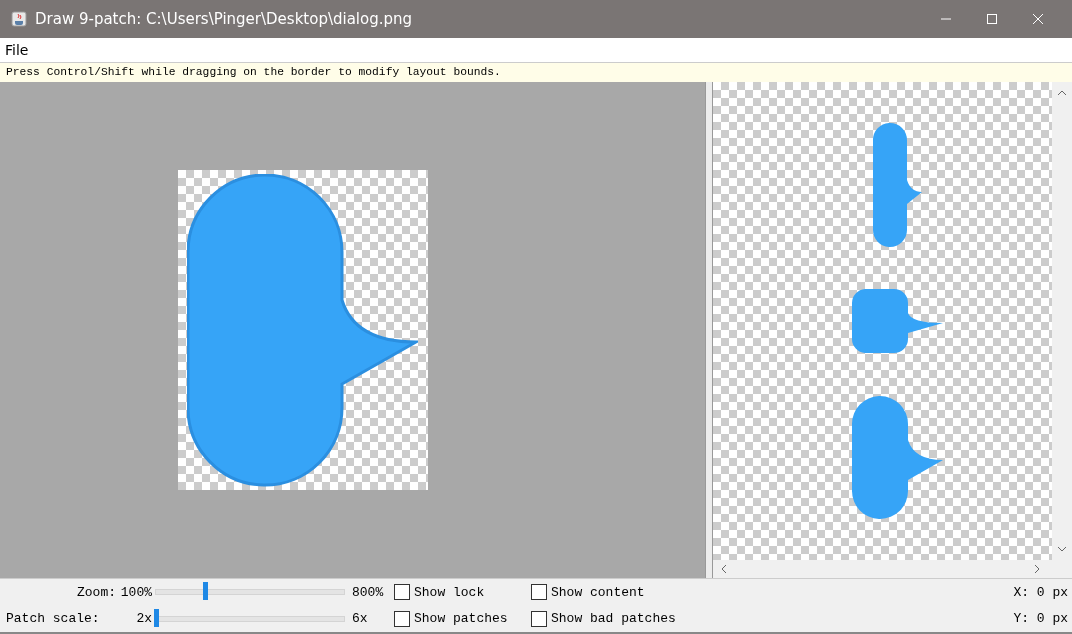  Describe the element at coordinates (449, 592) in the screenshot. I see `checkbox-label: Show lock` at that location.